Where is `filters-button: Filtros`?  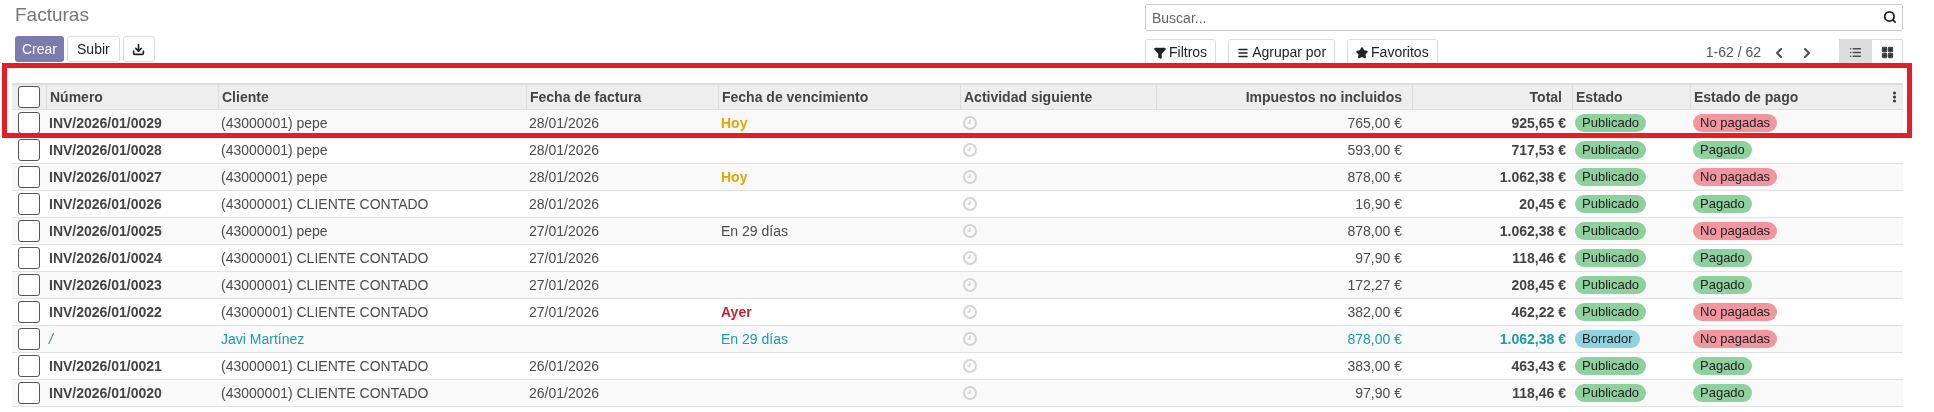
filters-button: Filtros is located at coordinates (1181, 52).